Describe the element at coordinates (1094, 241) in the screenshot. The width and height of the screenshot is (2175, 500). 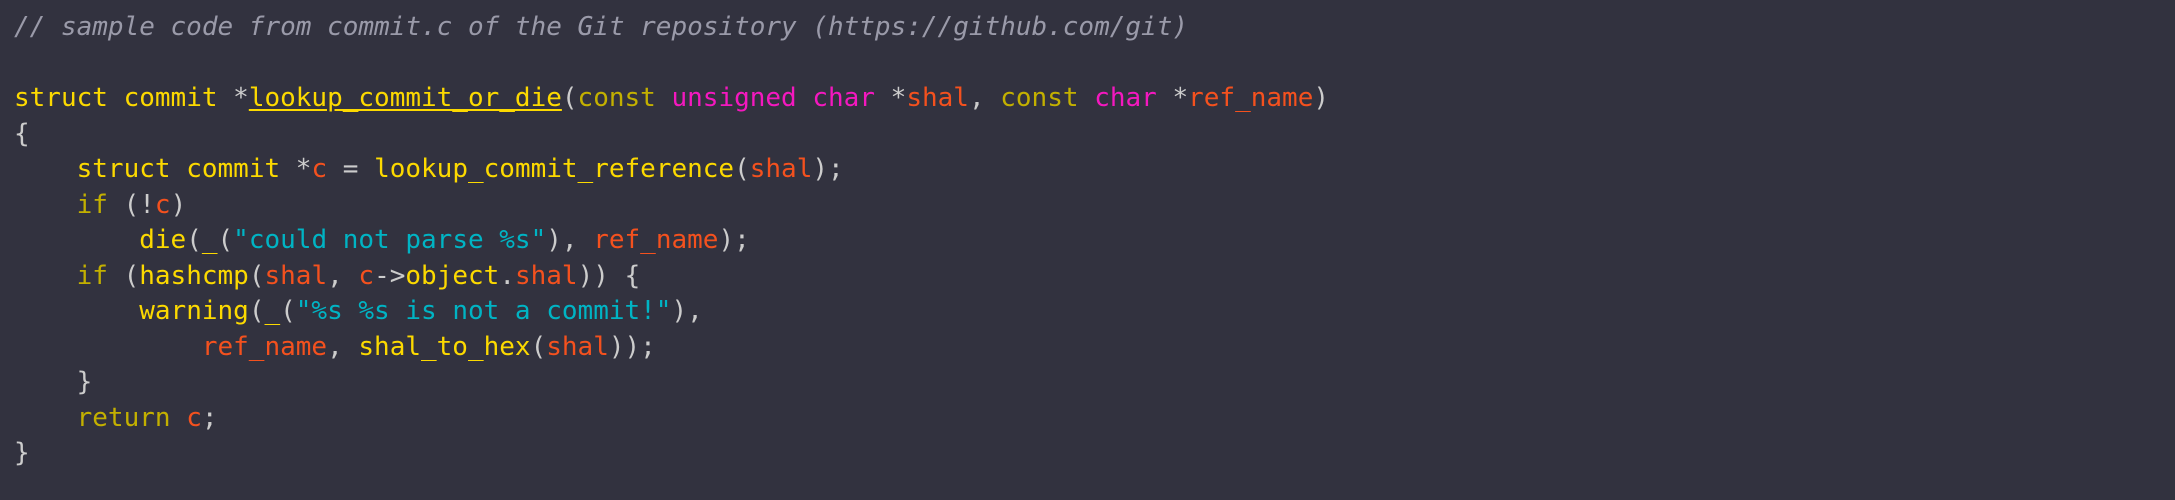
I see `code-line: die(_("could not parse %s"), ref_name);` at that location.